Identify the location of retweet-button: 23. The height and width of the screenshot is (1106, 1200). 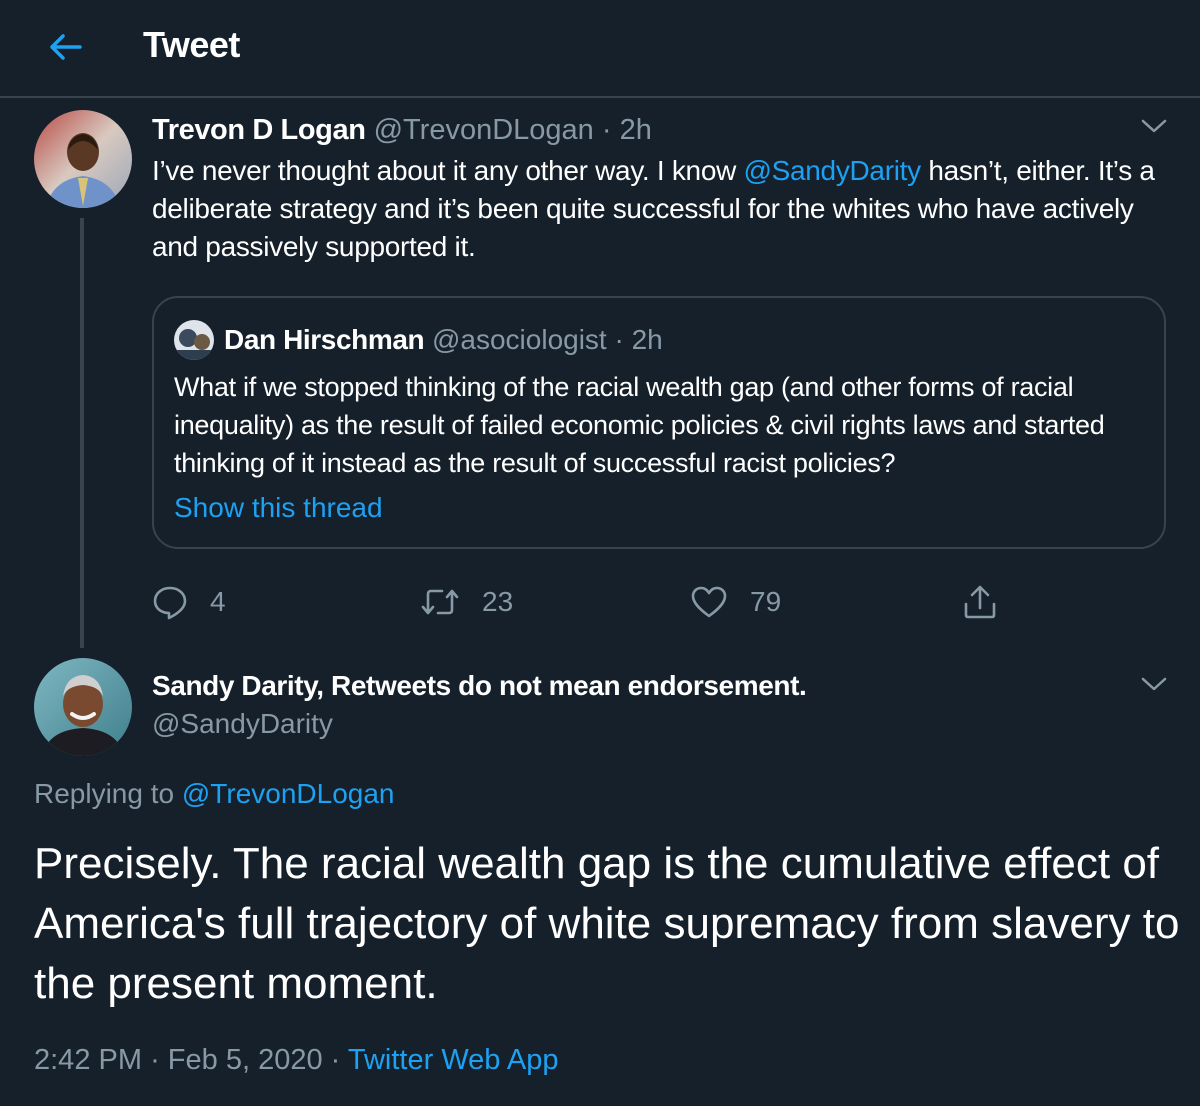
(466, 602).